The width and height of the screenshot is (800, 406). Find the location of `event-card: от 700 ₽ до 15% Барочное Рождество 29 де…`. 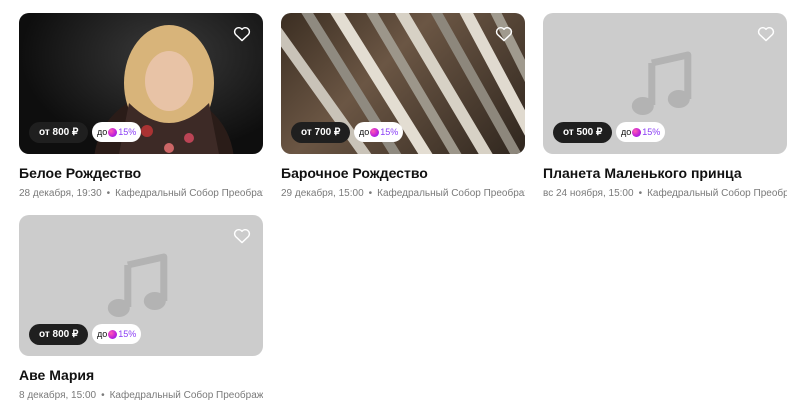

event-card: от 700 ₽ до 15% Барочное Рождество 29 де… is located at coordinates (403, 106).